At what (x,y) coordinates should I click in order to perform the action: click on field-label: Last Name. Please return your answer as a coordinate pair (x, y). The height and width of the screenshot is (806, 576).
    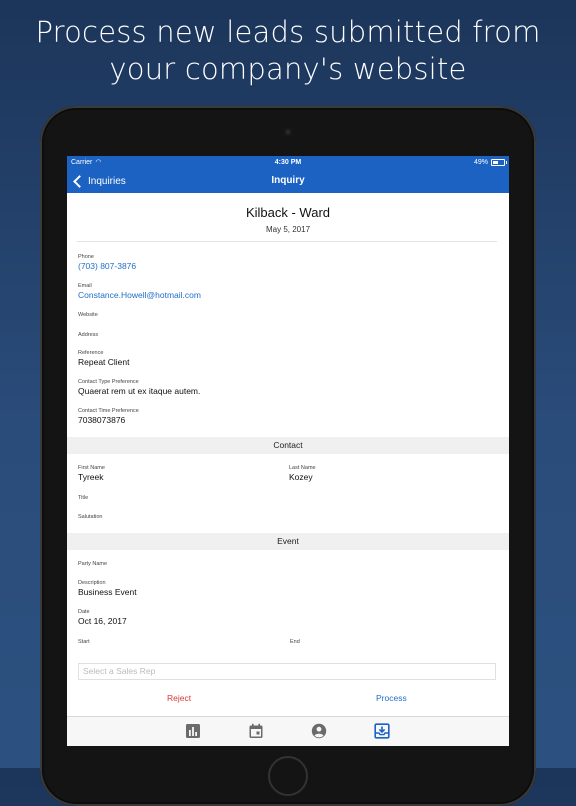
    Looking at the image, I should click on (302, 468).